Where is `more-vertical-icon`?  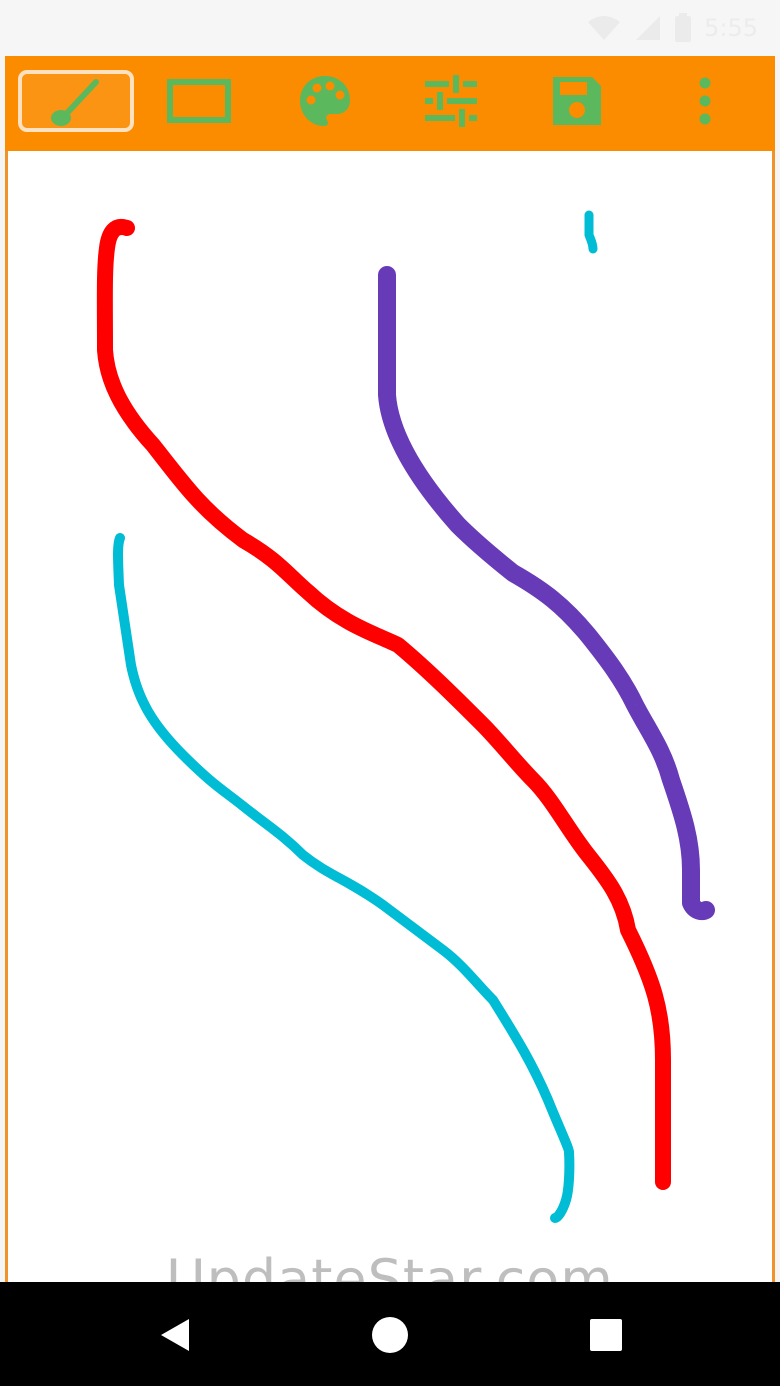 more-vertical-icon is located at coordinates (705, 101).